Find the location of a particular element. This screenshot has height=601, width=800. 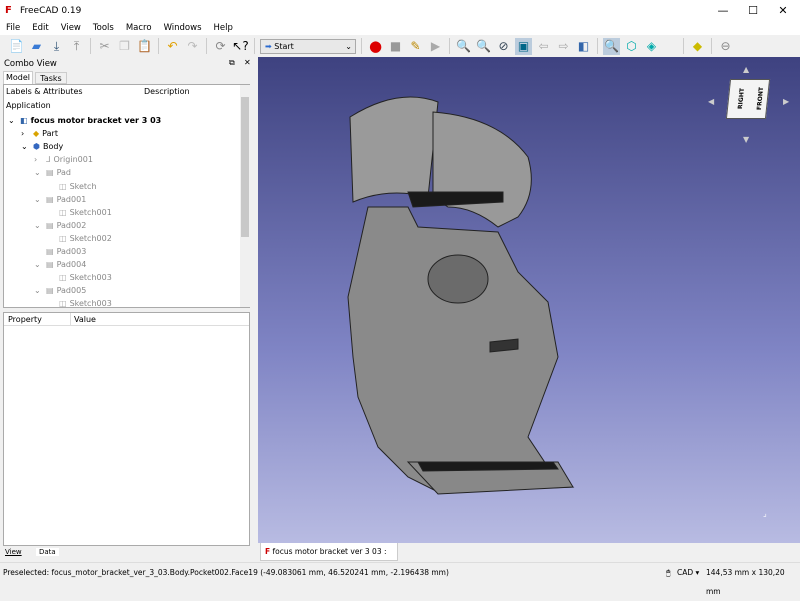

tree-scrollbar is located at coordinates (245, 196).